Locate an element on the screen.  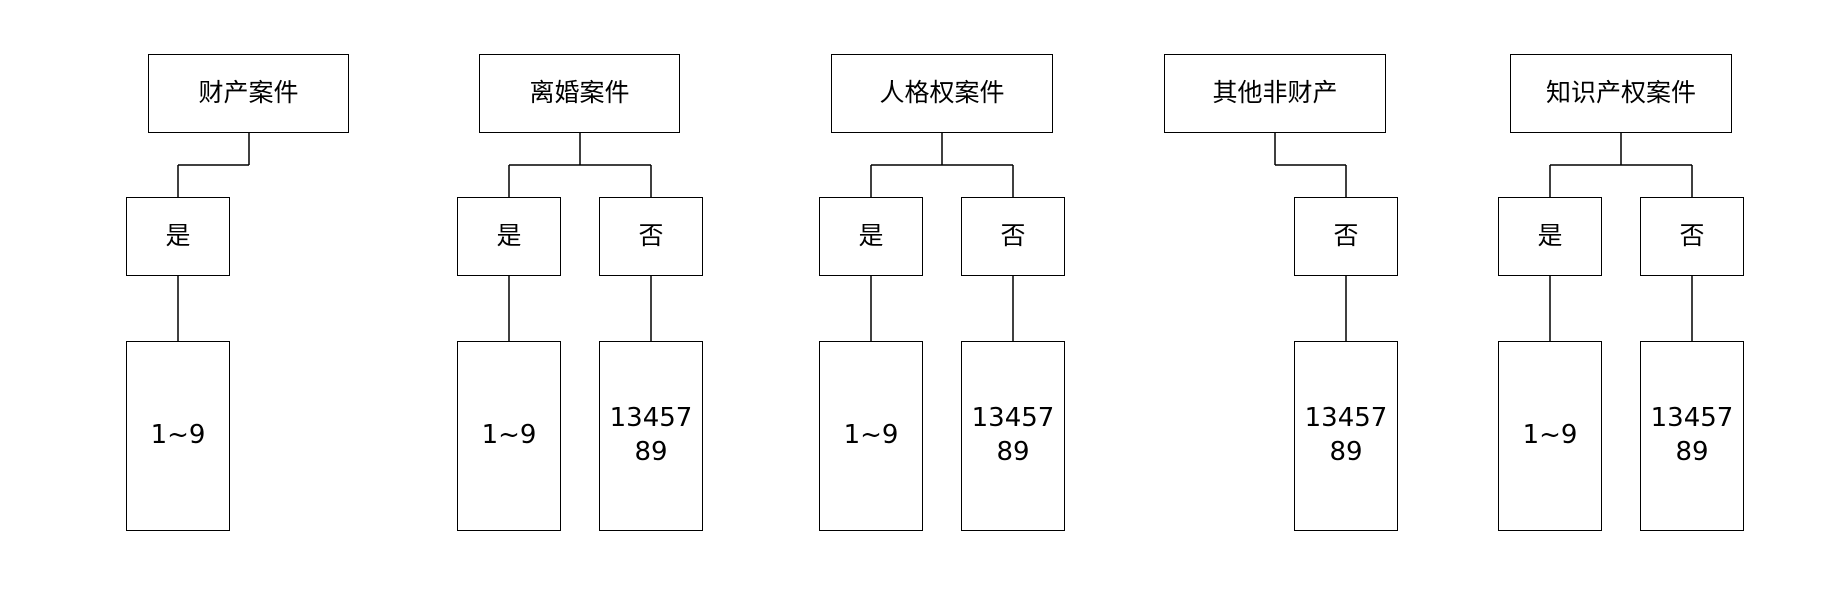
category-label: 离婚案件 is located at coordinates (579, 93).